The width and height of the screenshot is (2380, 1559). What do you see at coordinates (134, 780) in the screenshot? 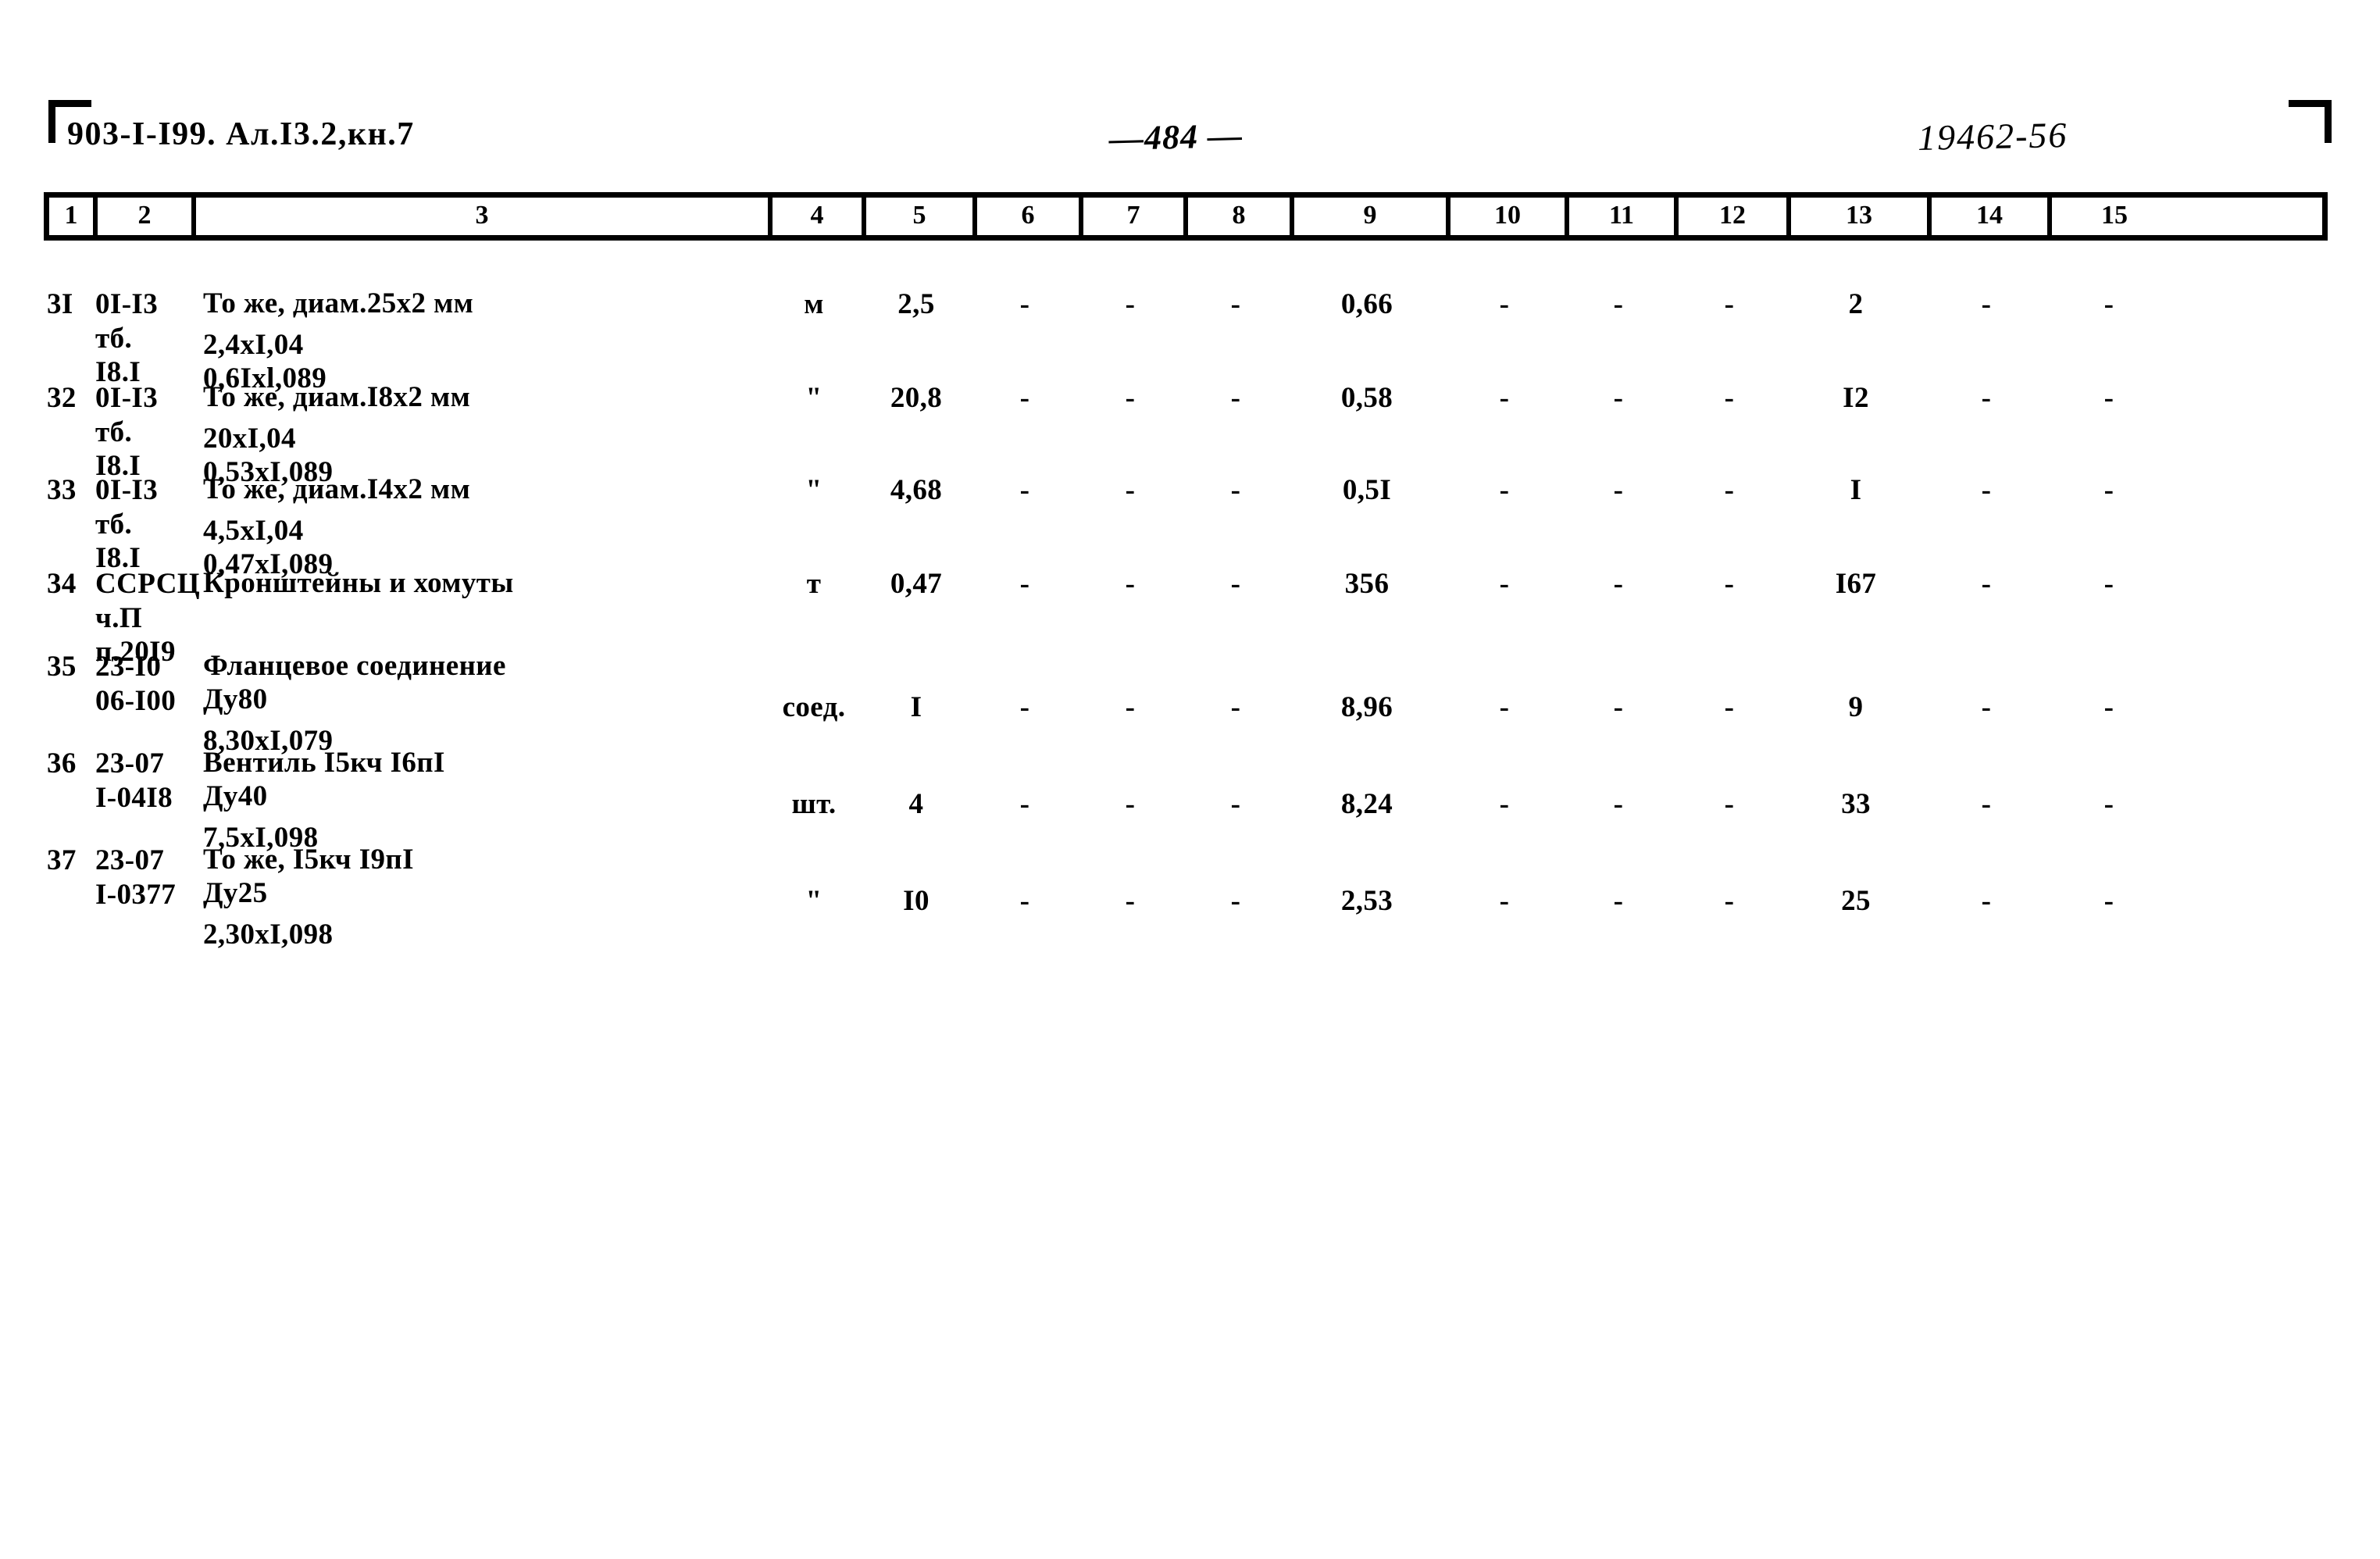
I see `row-price-code: 23-07 I-04I8` at bounding box center [134, 780].